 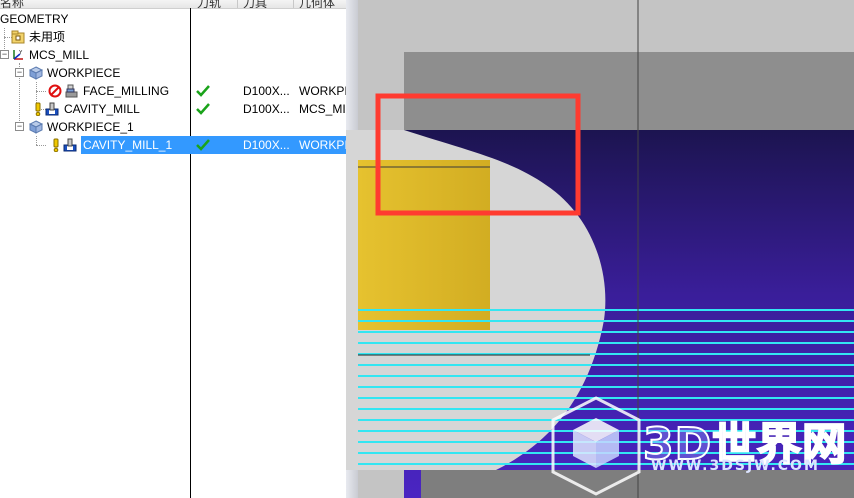 What do you see at coordinates (173, 109) in the screenshot?
I see `tree-row-cavity-mill: CAVITY_MILL D100X... MCS_MI` at bounding box center [173, 109].